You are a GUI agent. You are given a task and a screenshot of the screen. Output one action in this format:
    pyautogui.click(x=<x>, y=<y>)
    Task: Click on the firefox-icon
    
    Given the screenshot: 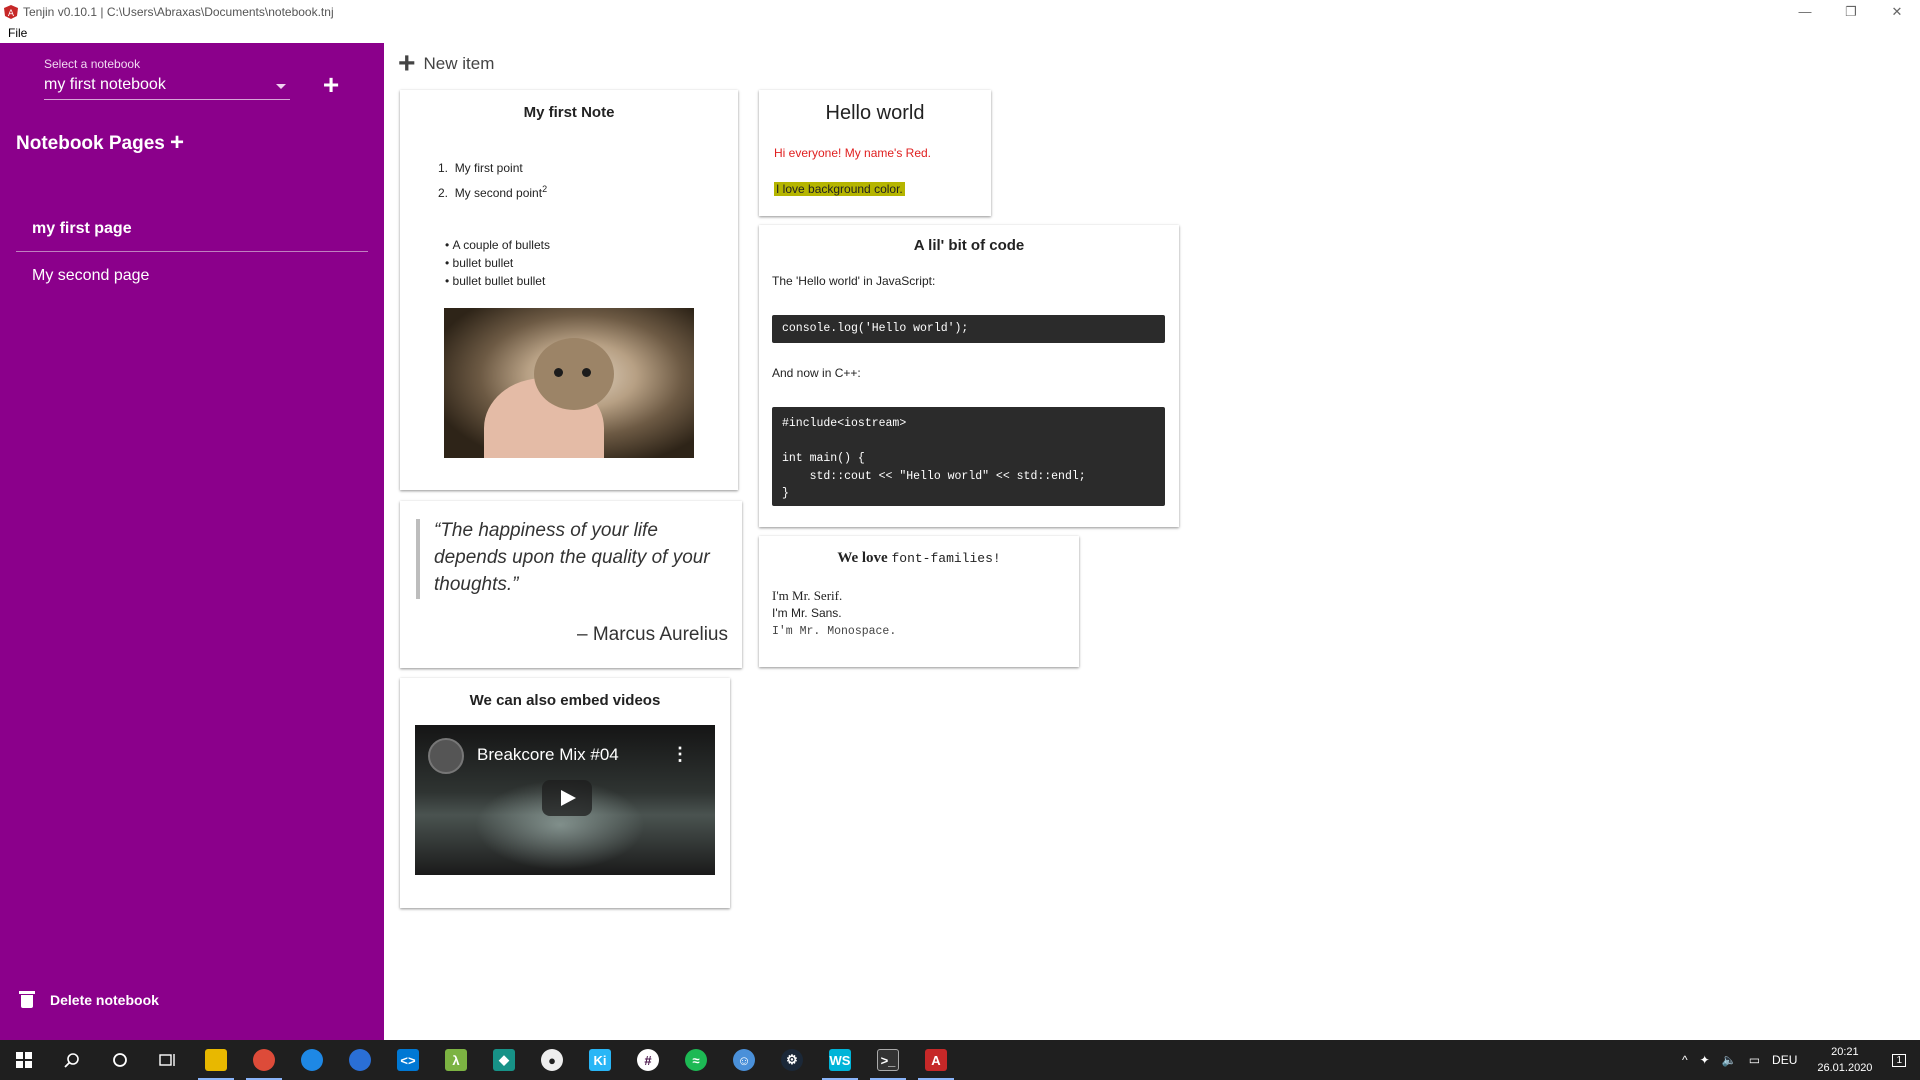 What is the action you would take?
    pyautogui.click(x=312, y=1060)
    